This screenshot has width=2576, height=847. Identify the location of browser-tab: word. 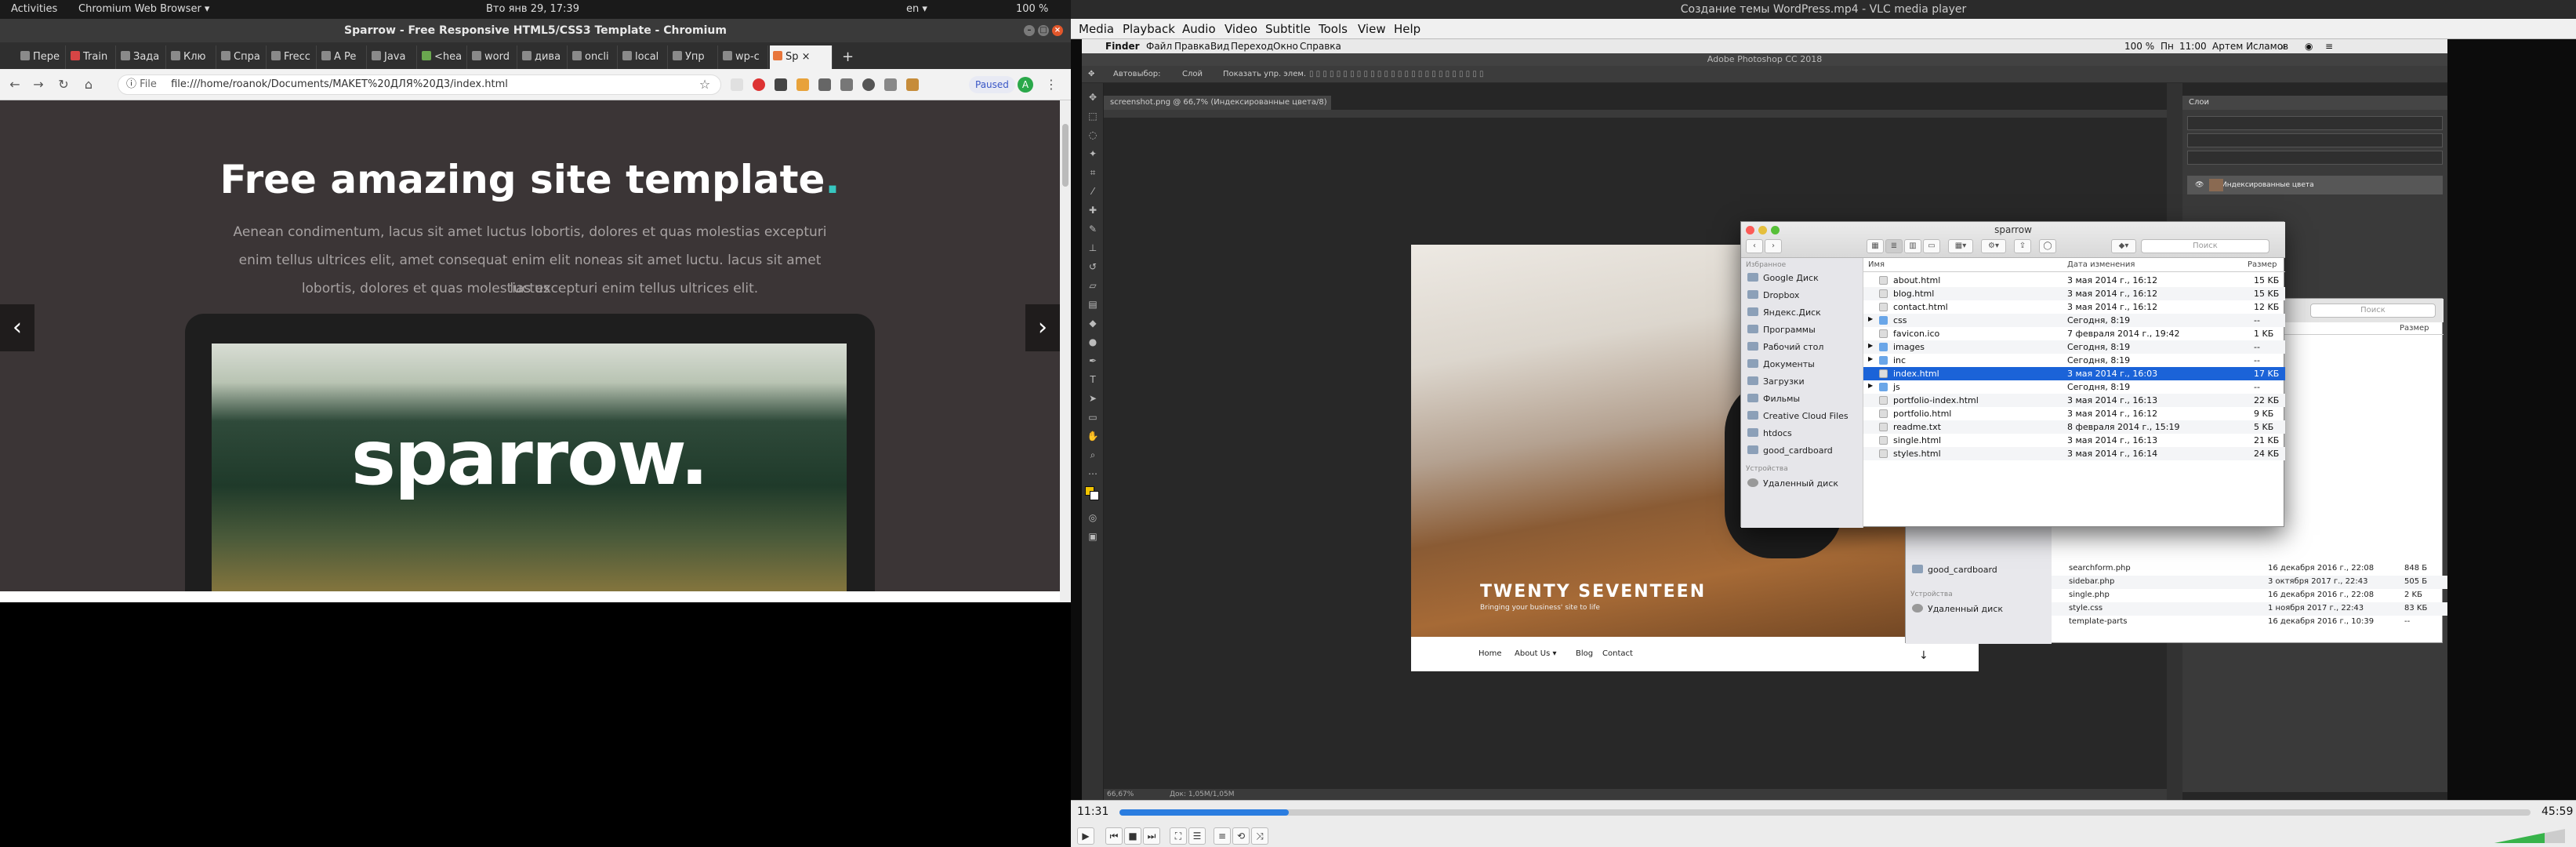
(493, 57).